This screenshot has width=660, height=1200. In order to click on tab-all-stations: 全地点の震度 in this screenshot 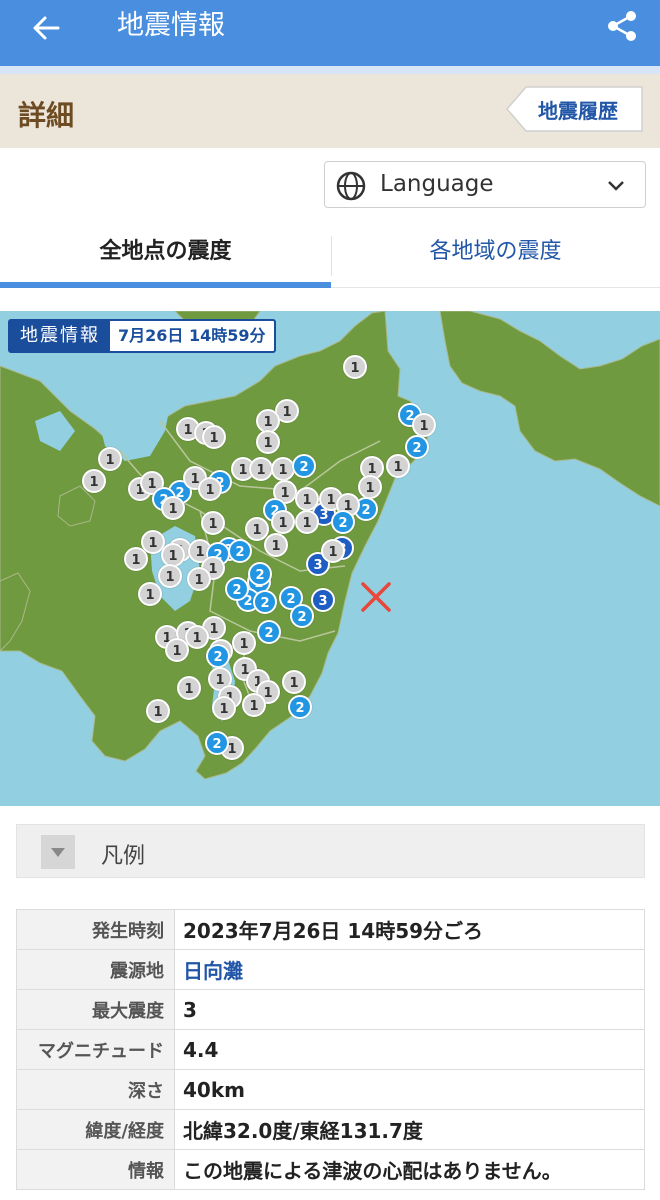, I will do `click(165, 255)`.